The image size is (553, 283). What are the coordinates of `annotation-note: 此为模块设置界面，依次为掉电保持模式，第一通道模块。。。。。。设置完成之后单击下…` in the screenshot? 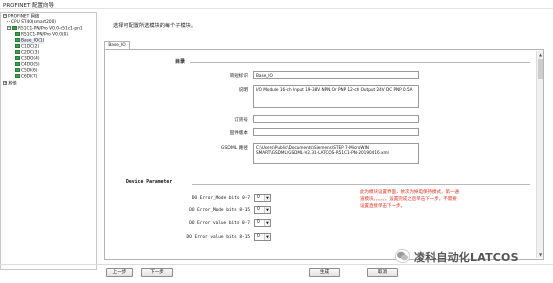 It's located at (409, 199).